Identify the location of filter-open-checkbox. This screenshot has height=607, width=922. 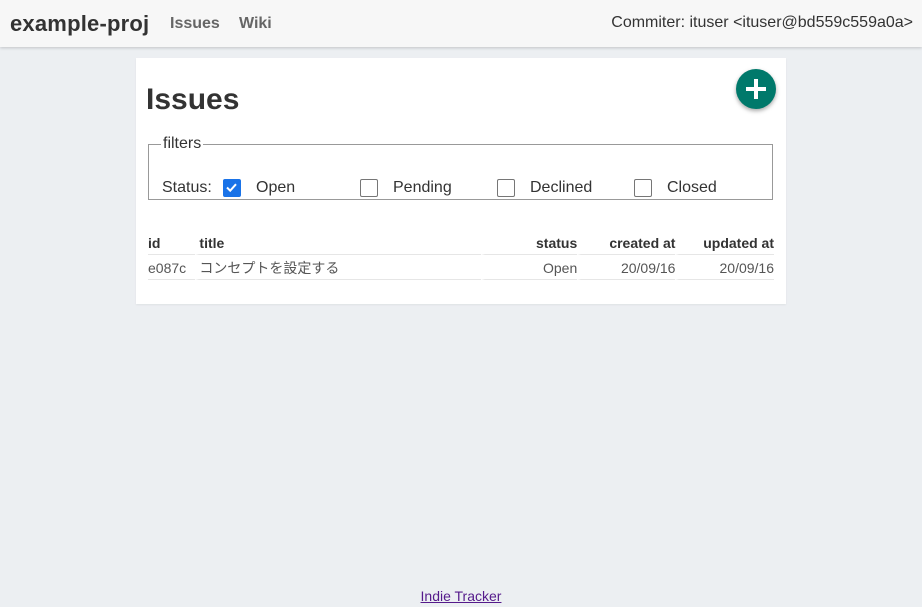
(232, 188).